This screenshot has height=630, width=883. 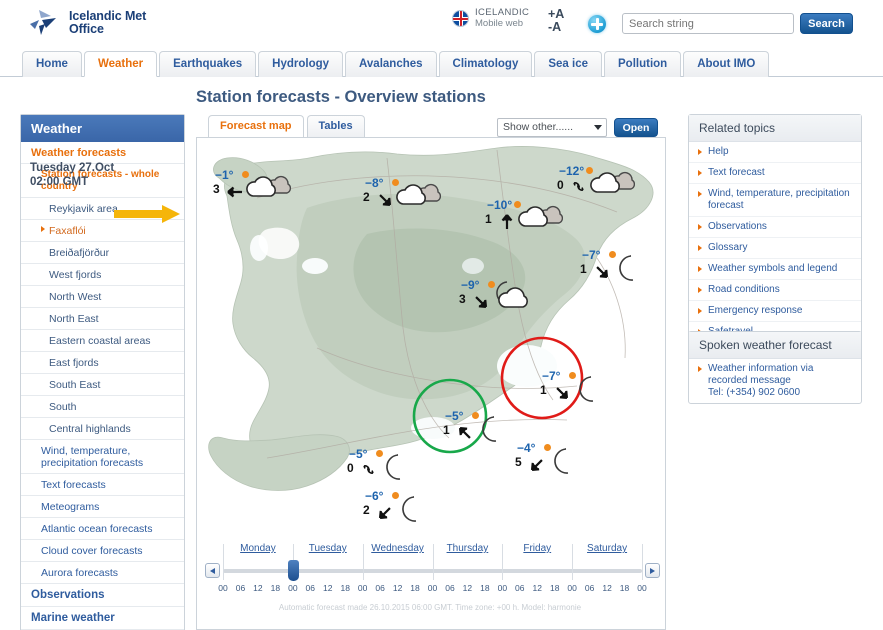 I want to click on weather-symbol-cloud-icon, so click(x=268, y=187).